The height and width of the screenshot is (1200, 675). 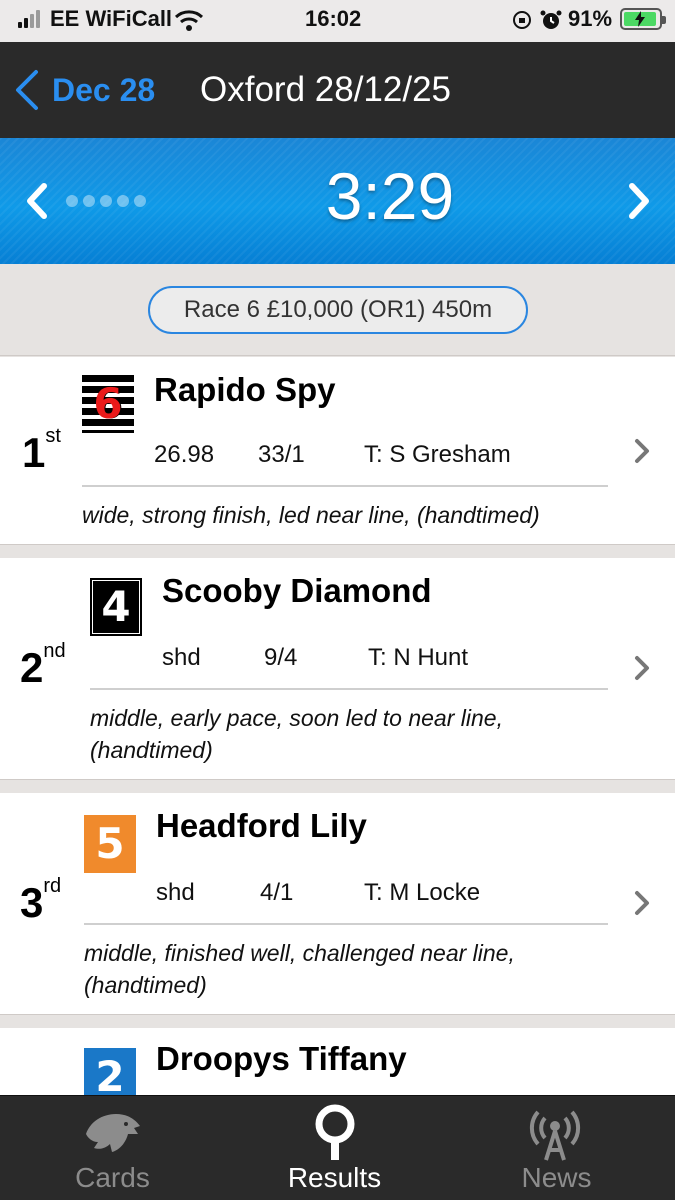 I want to click on runner-name: Scooby Diamond, so click(x=297, y=590).